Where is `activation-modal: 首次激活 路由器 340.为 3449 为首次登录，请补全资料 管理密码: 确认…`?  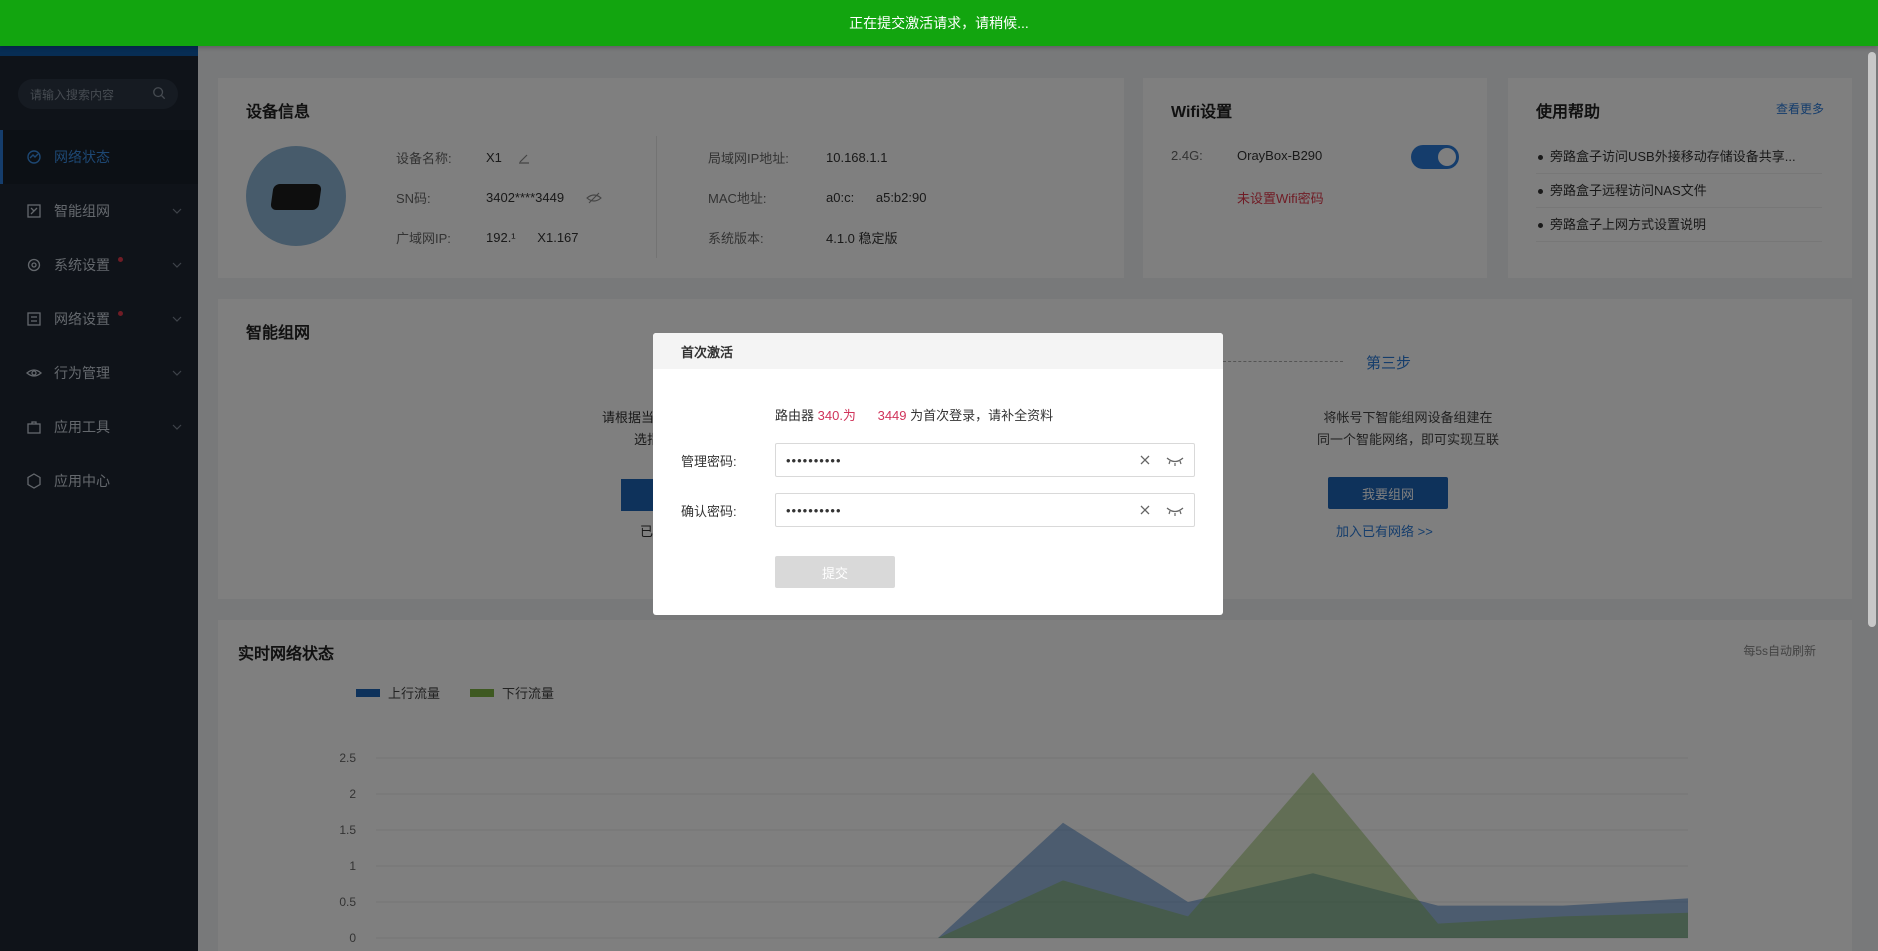
activation-modal: 首次激活 路由器 340.为 3449 为首次登录，请补全资料 管理密码: 确认… is located at coordinates (938, 474).